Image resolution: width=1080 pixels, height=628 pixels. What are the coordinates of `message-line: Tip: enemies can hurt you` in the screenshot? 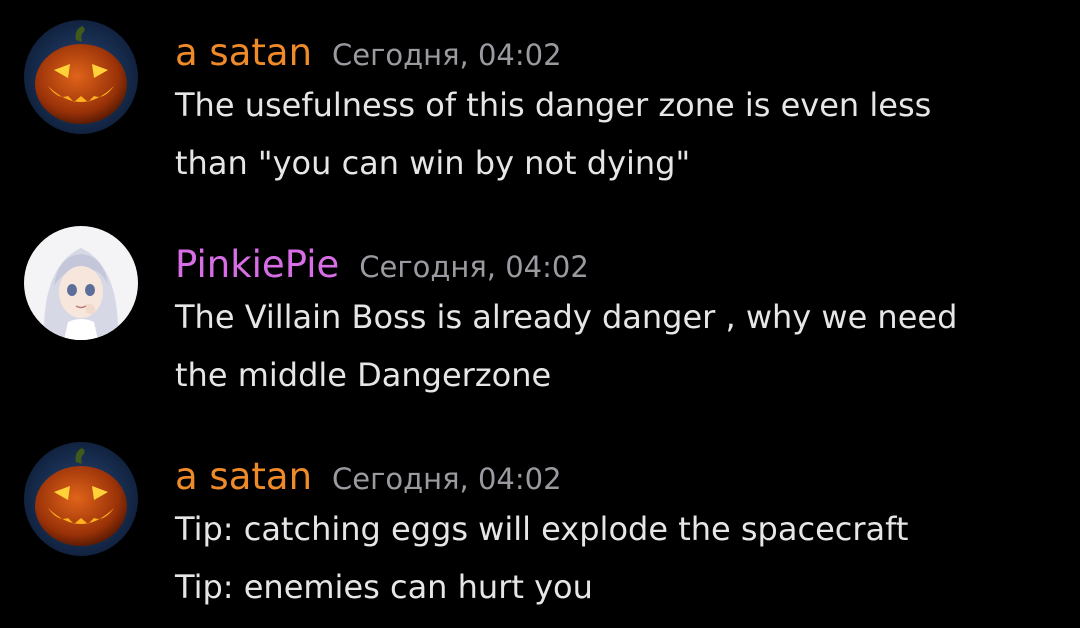 It's located at (384, 587).